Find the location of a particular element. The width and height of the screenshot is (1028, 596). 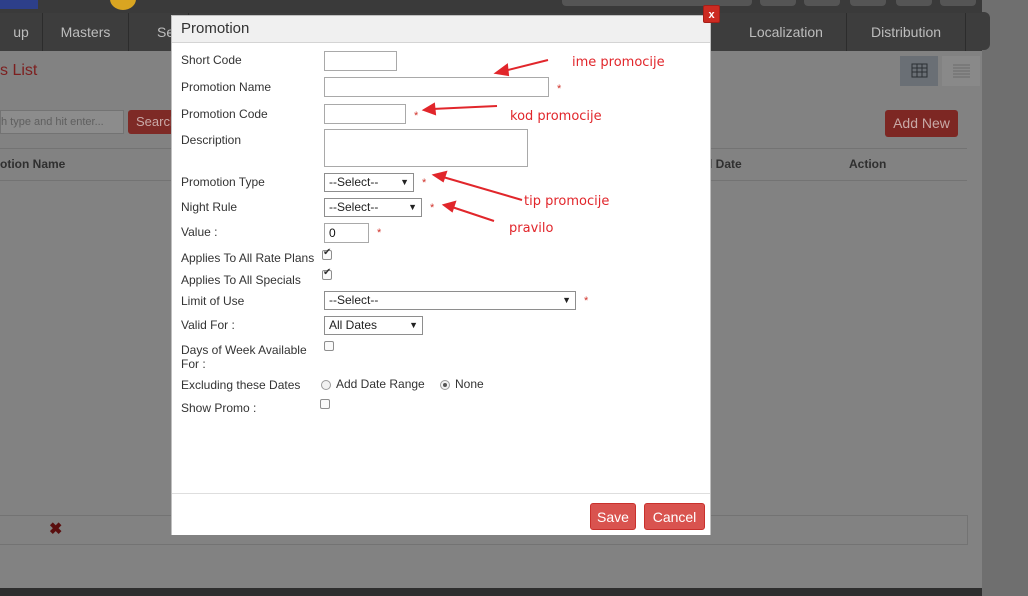

add-date-range-label: Add Date Range is located at coordinates (380, 384).